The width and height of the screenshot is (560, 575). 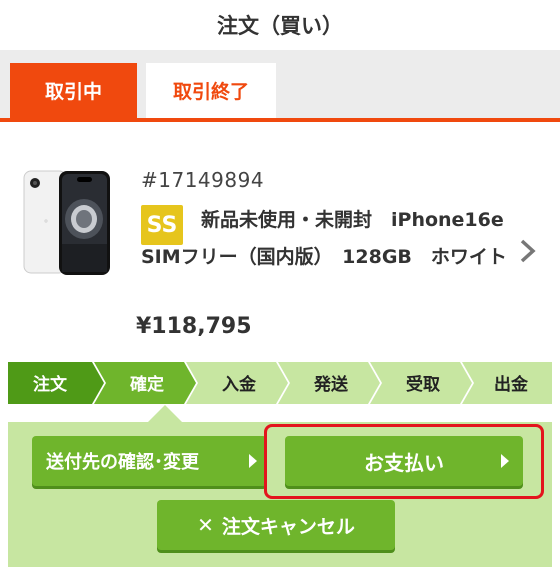 I want to click on page-header: 注文（買い）, so click(x=280, y=25).